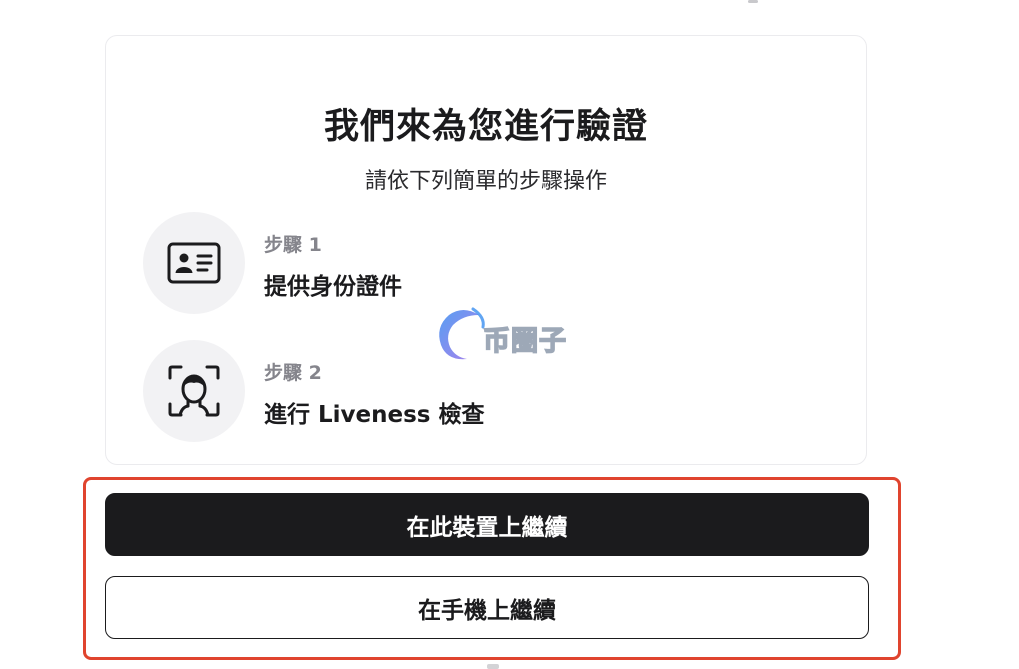  What do you see at coordinates (524, 341) in the screenshot?
I see `watermark-text: 币圈子` at bounding box center [524, 341].